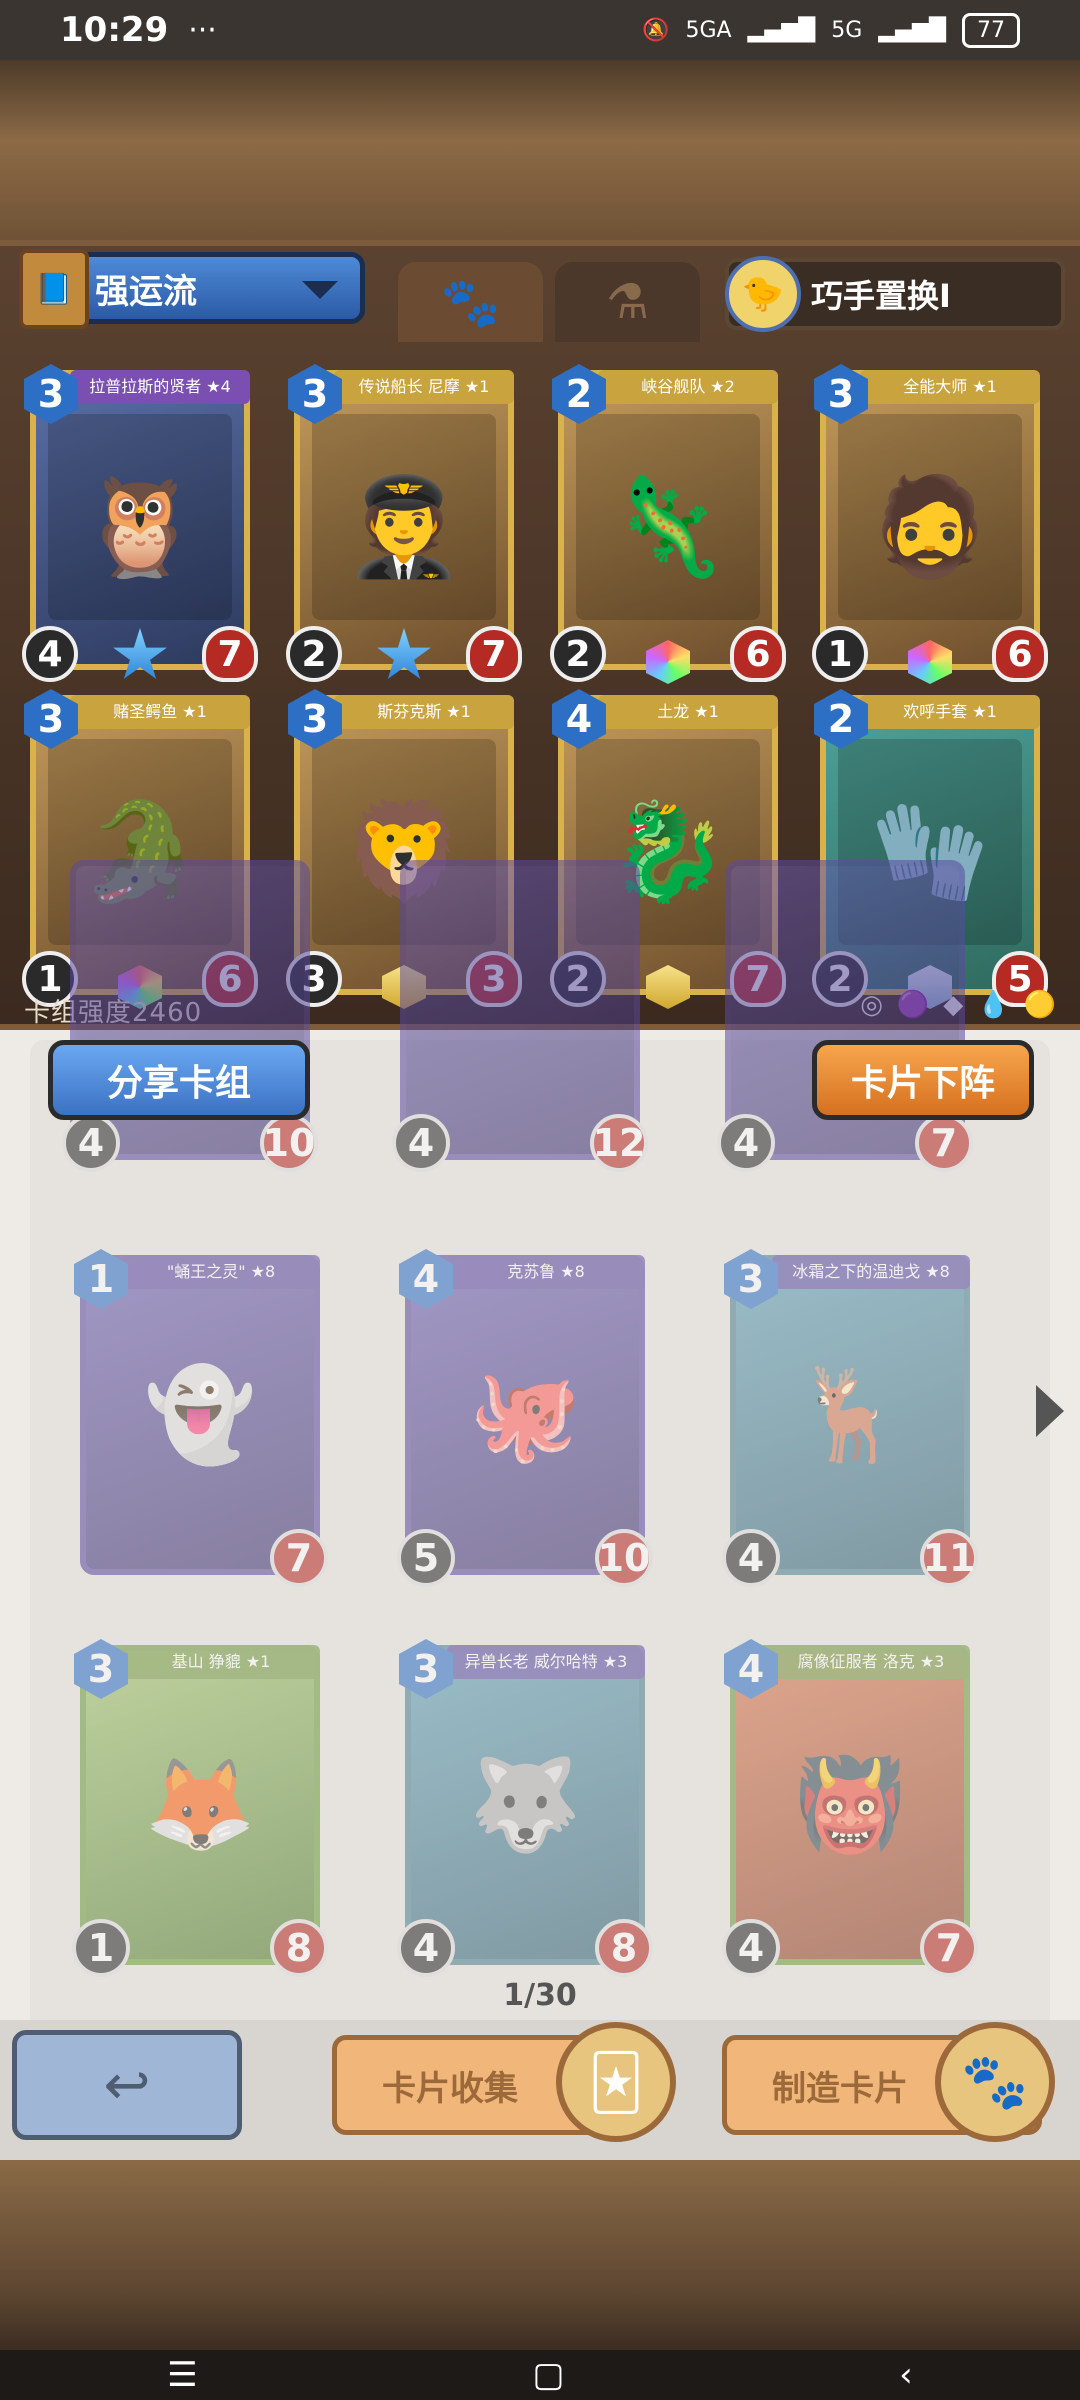 This screenshot has height=2400, width=1080. I want to click on collection-card: 🦌 冰霜之下的温迪戈 ★8 3 4 11, so click(850, 1418).